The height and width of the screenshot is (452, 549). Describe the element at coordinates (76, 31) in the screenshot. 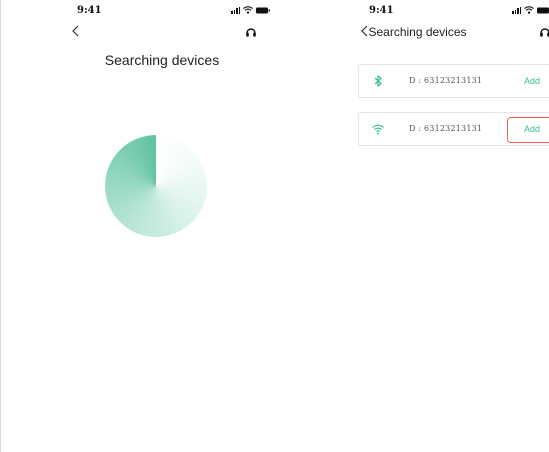

I see `back-chevron-icon` at that location.